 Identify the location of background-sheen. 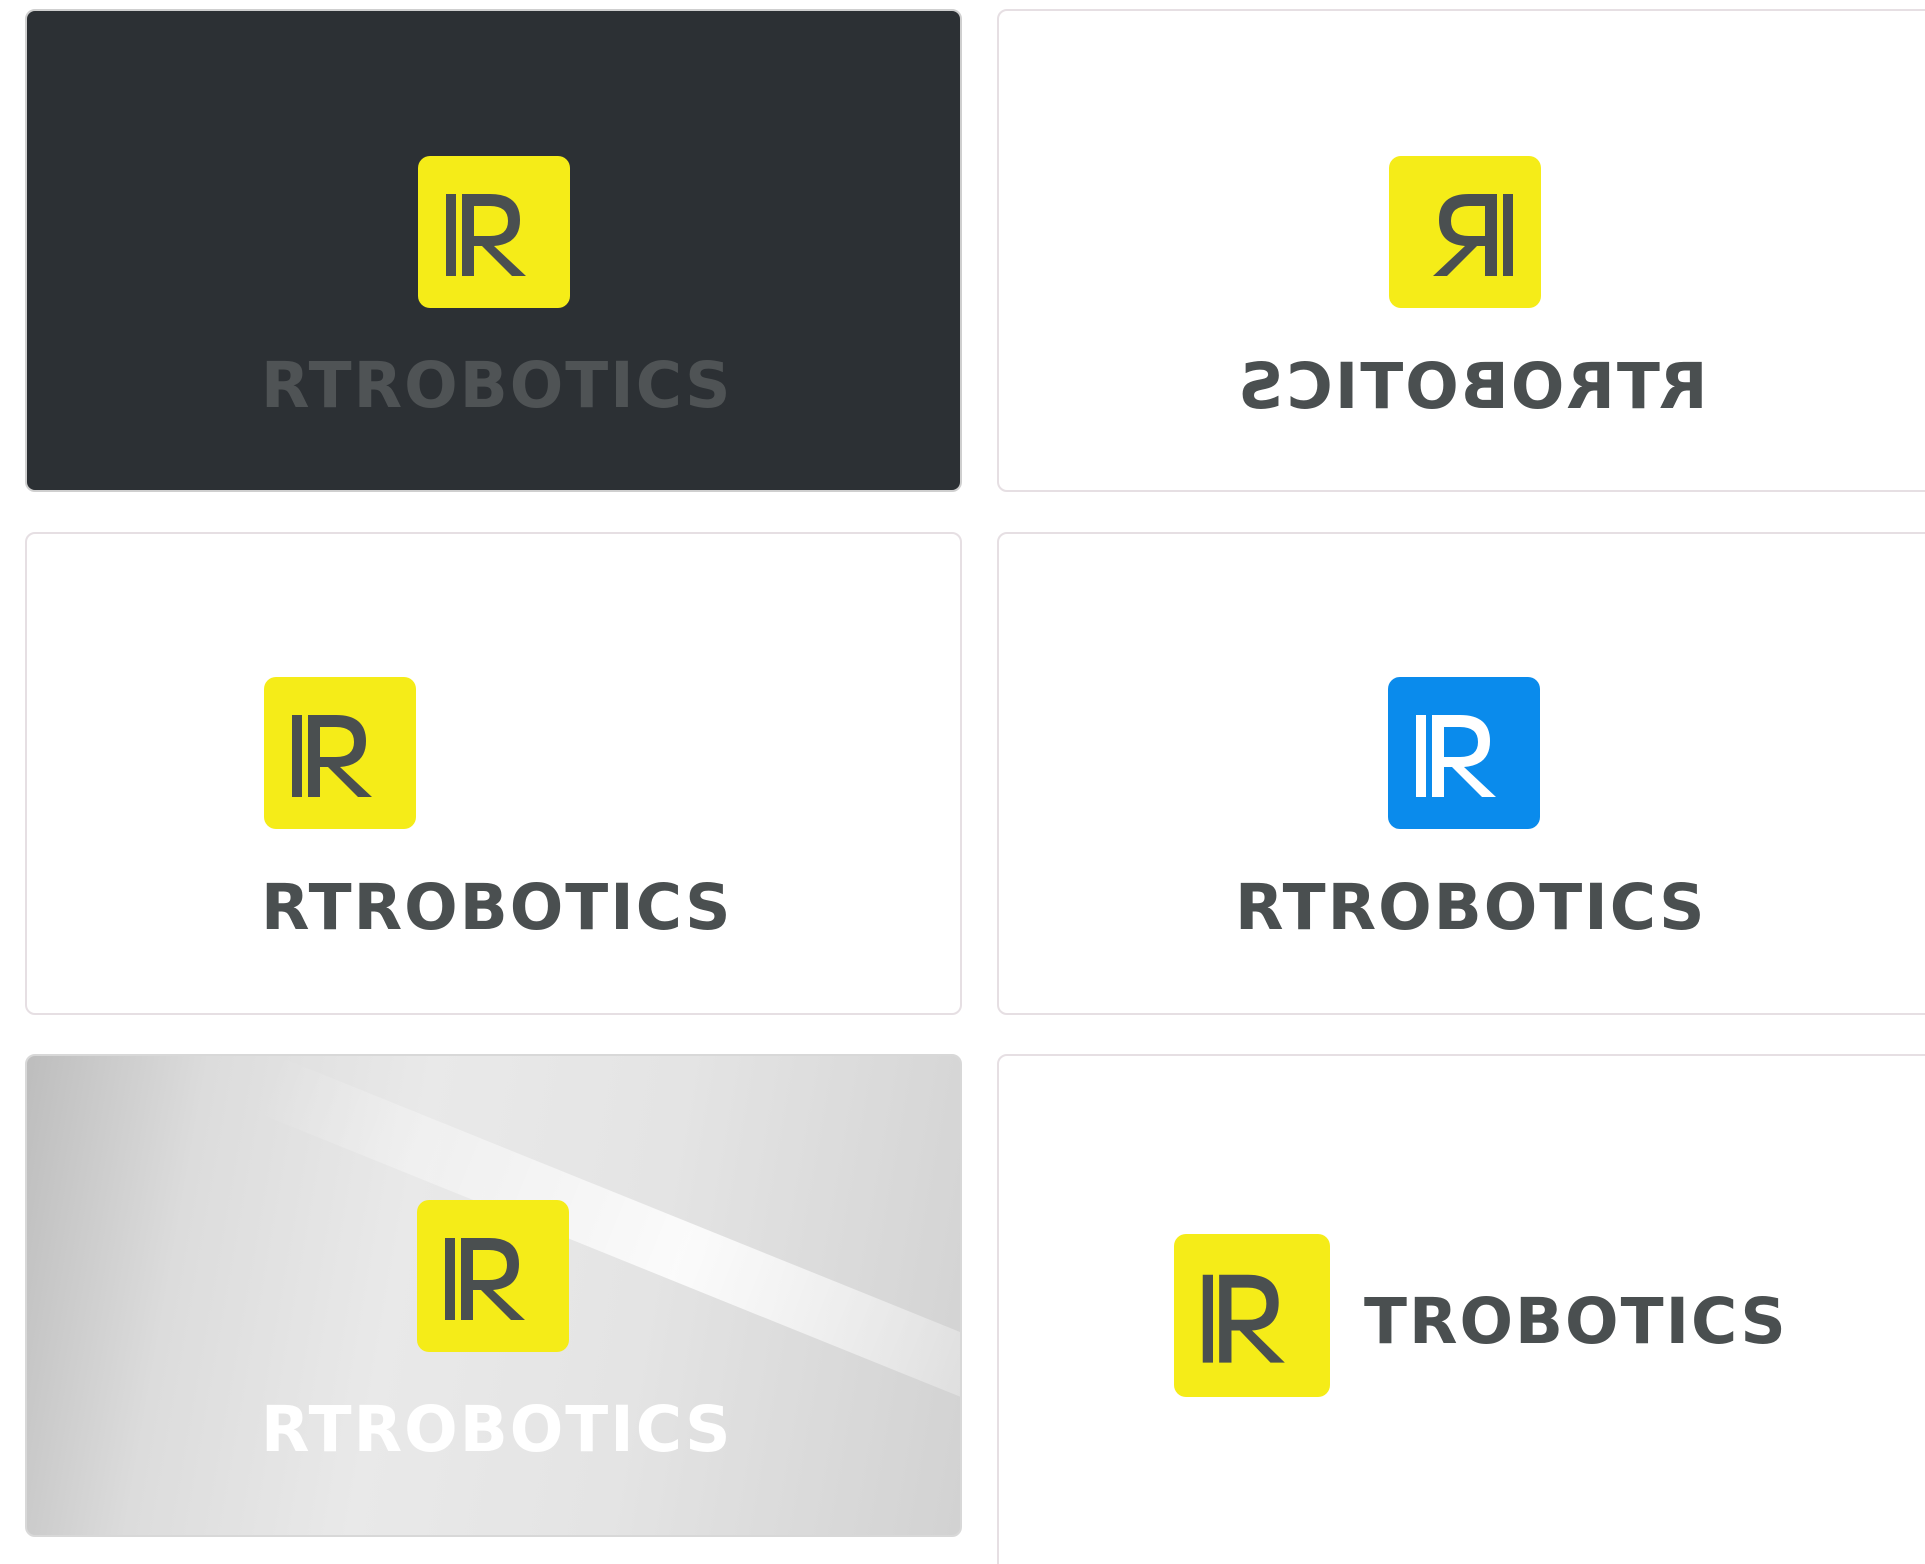
(607, 1252).